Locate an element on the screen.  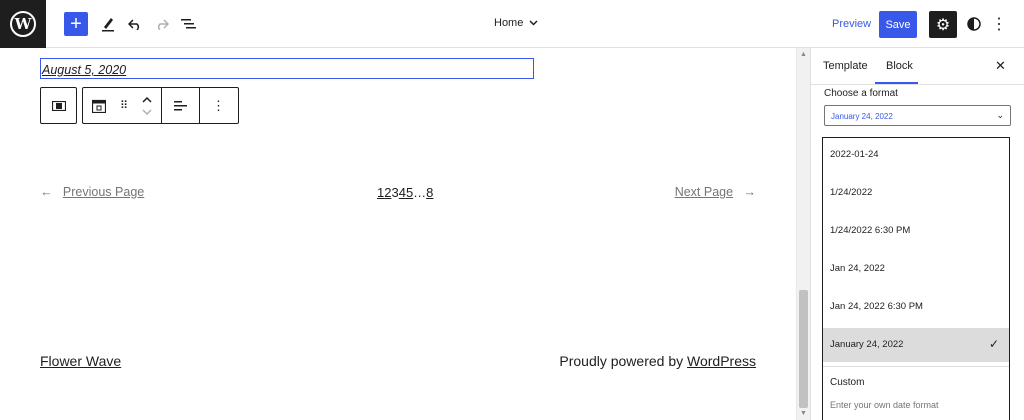
settings-button: ⚙ is located at coordinates (943, 24).